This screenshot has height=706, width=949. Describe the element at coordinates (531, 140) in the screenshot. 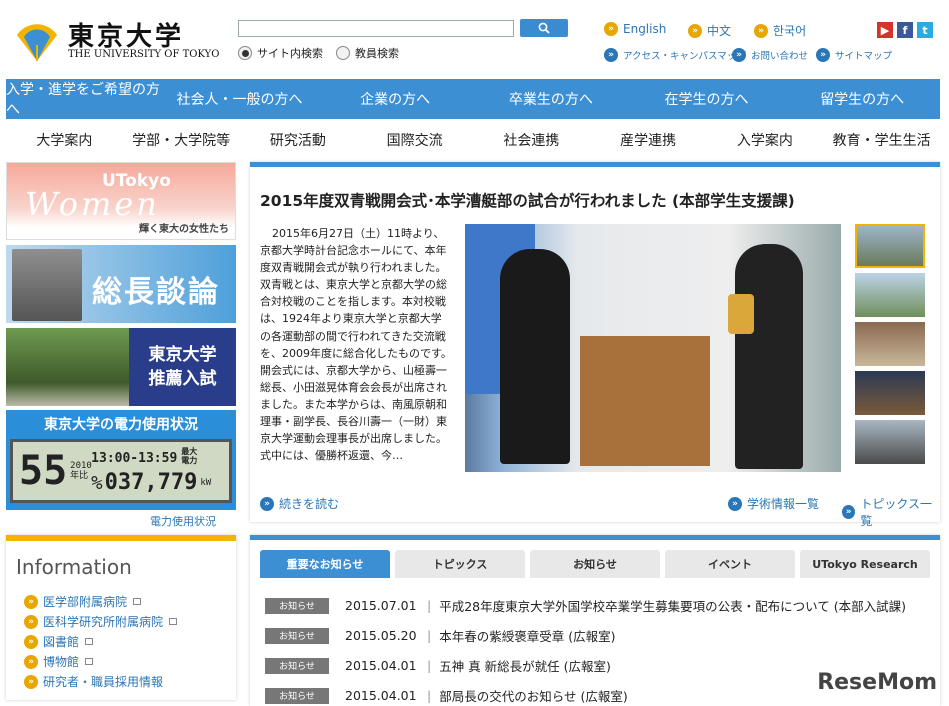

I see `nav-social: 社会連携` at that location.